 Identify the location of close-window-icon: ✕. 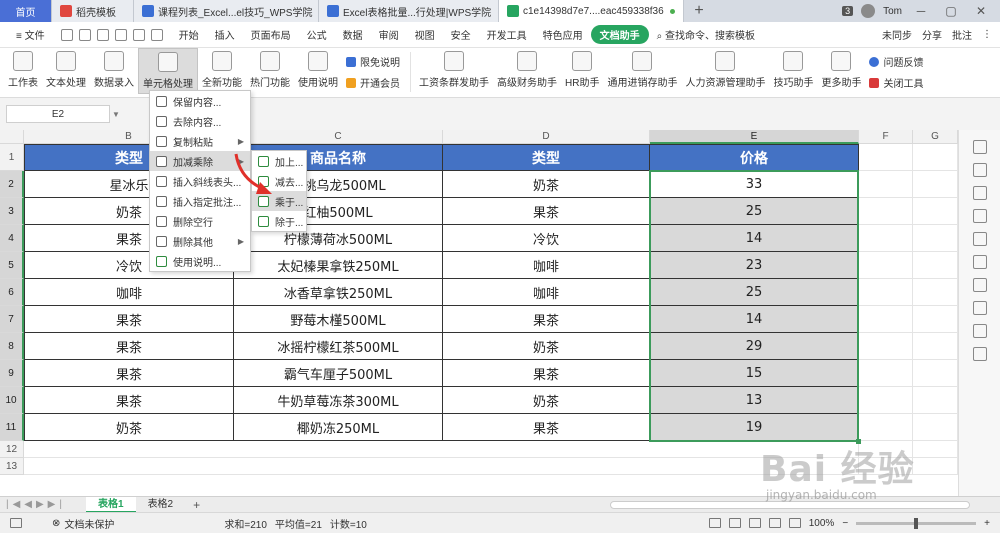
(981, 11).